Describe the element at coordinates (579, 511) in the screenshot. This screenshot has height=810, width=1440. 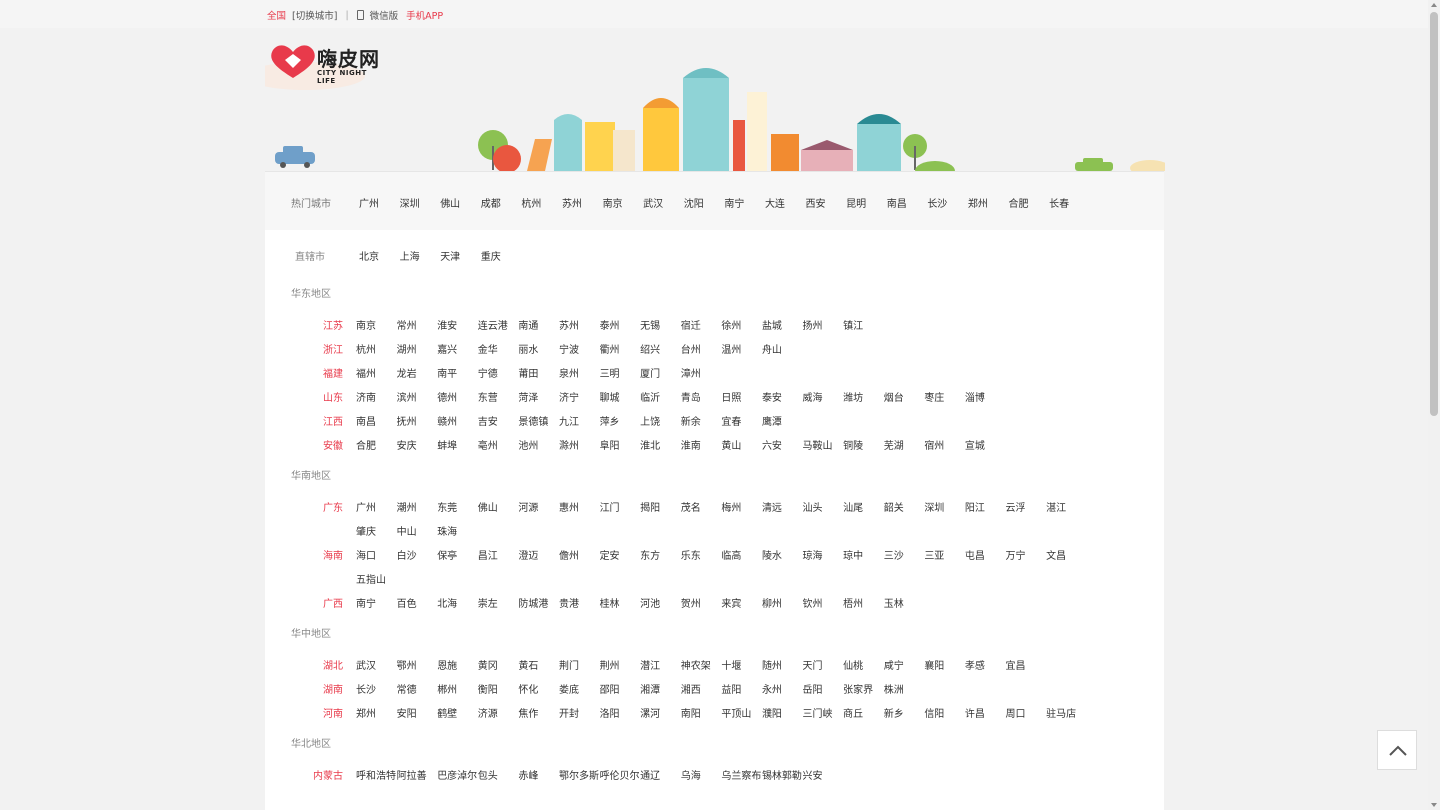
I see `city-link: 惠州` at that location.